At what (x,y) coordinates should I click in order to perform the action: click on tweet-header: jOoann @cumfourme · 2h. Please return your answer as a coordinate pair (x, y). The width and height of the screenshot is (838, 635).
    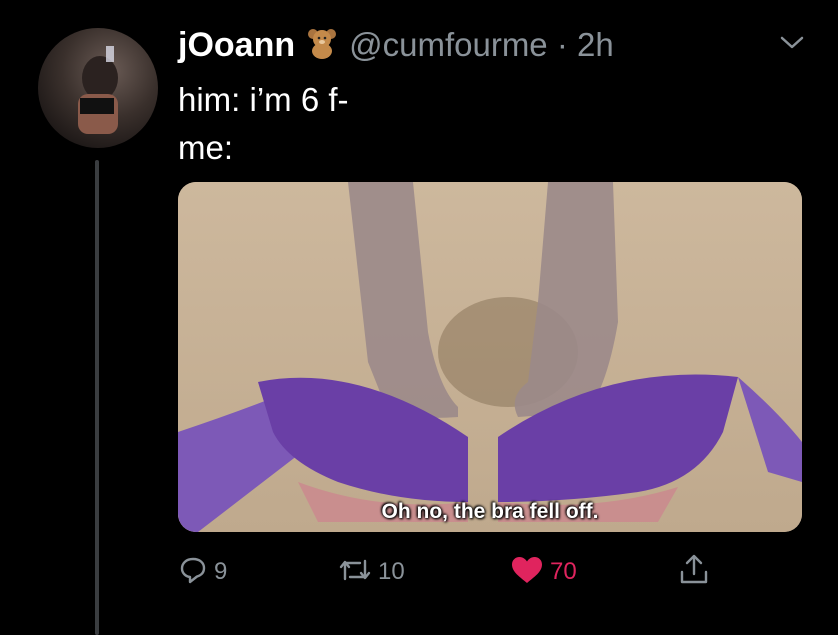
    Looking at the image, I should click on (396, 45).